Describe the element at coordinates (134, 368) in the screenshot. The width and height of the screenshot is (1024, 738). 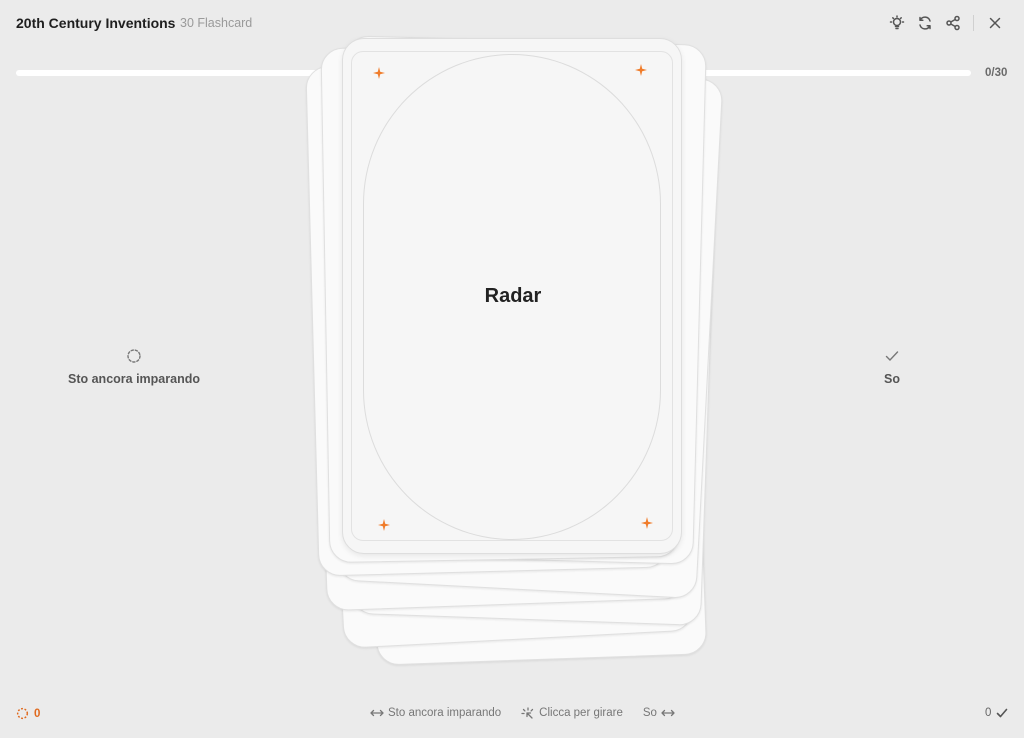
I see `learning-zone: Sto ancora imparando` at that location.